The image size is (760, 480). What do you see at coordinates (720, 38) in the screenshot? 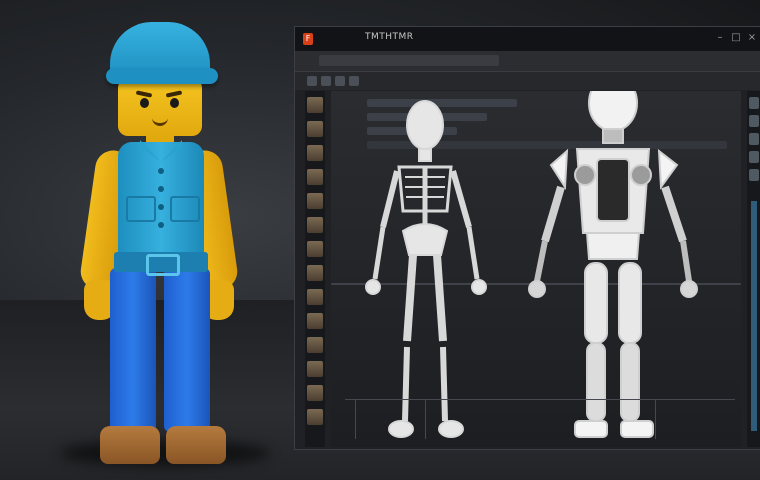
I see `minimize-icon: –` at bounding box center [720, 38].